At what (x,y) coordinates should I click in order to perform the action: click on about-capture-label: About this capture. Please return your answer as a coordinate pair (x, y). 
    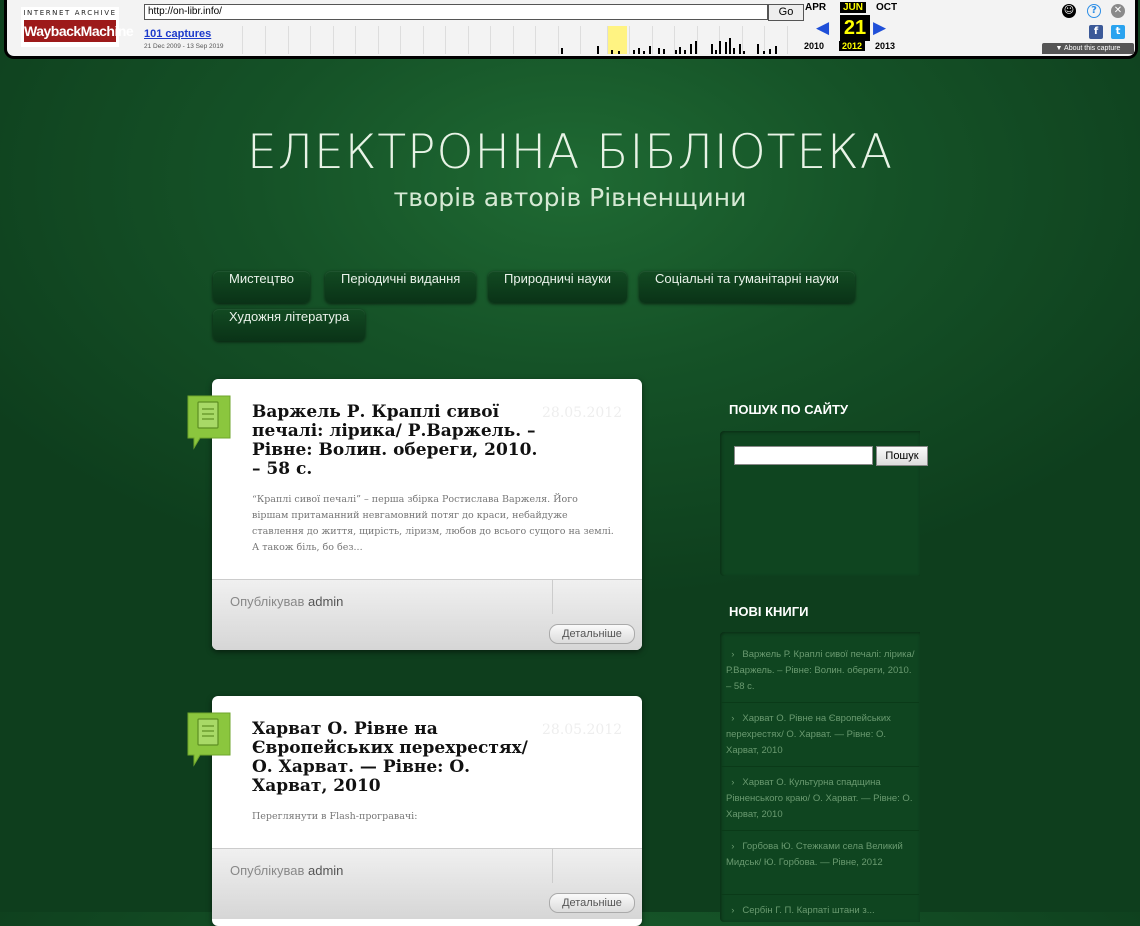
    Looking at the image, I should click on (1092, 48).